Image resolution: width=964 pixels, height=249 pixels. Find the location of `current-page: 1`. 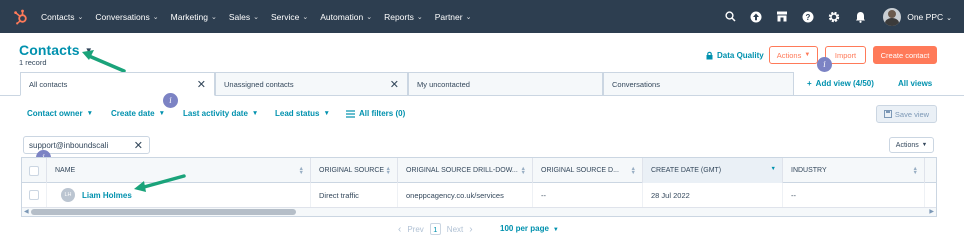

current-page: 1 is located at coordinates (435, 229).